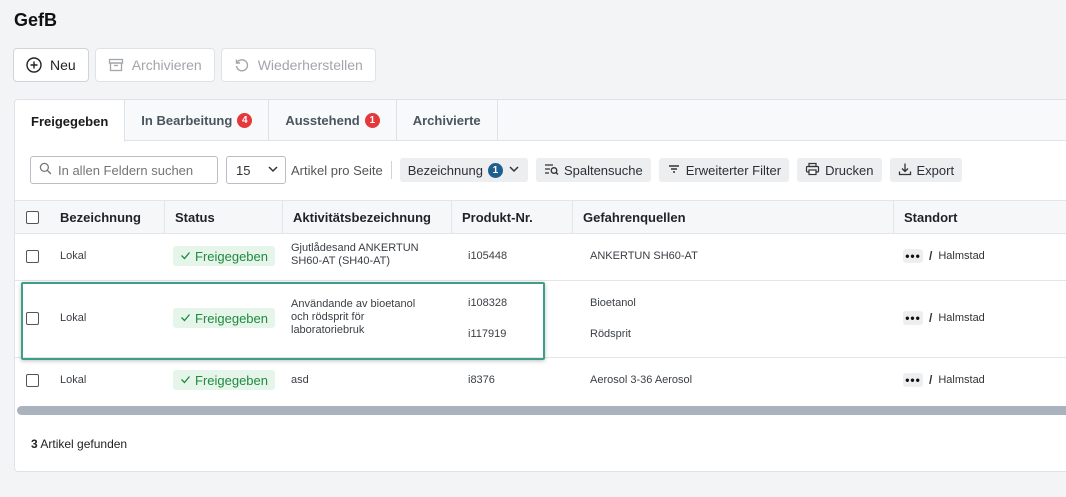  I want to click on toolbar: Neu Archivieren Wiederherstellen, so click(194, 65).